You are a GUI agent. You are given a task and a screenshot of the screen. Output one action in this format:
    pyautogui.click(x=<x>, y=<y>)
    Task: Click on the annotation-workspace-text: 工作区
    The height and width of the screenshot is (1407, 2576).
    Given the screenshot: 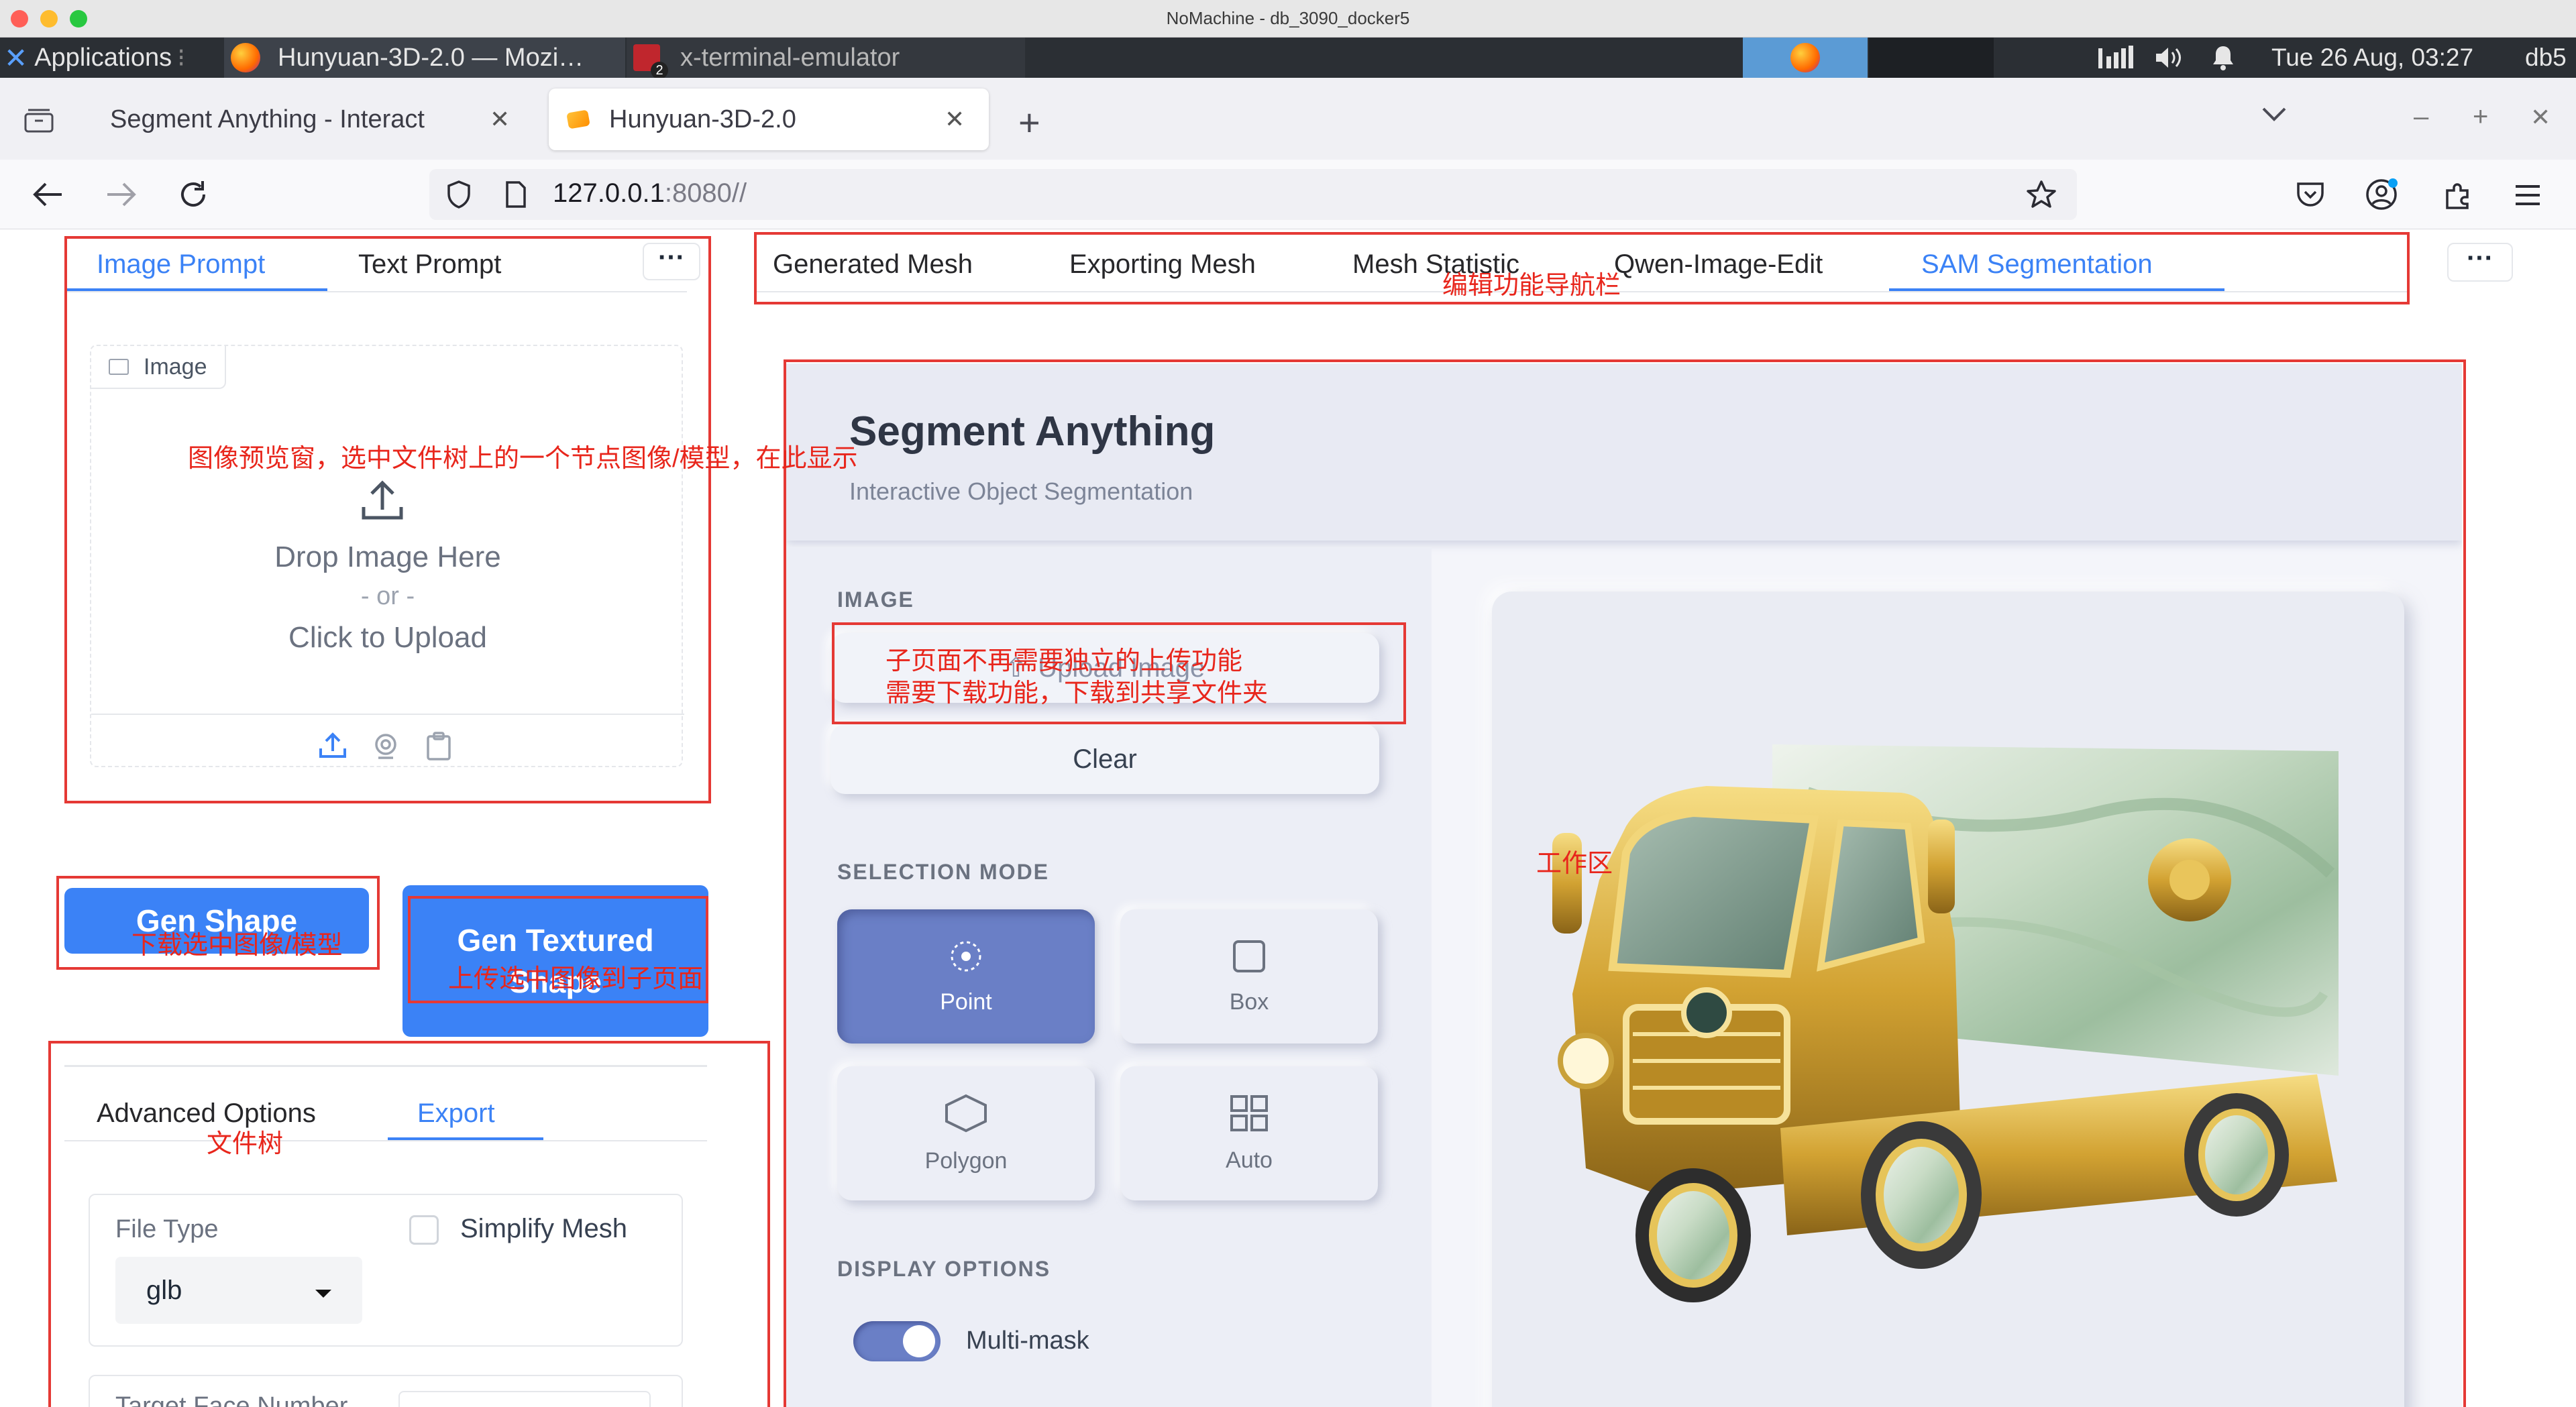 What is the action you would take?
    pyautogui.click(x=1574, y=864)
    